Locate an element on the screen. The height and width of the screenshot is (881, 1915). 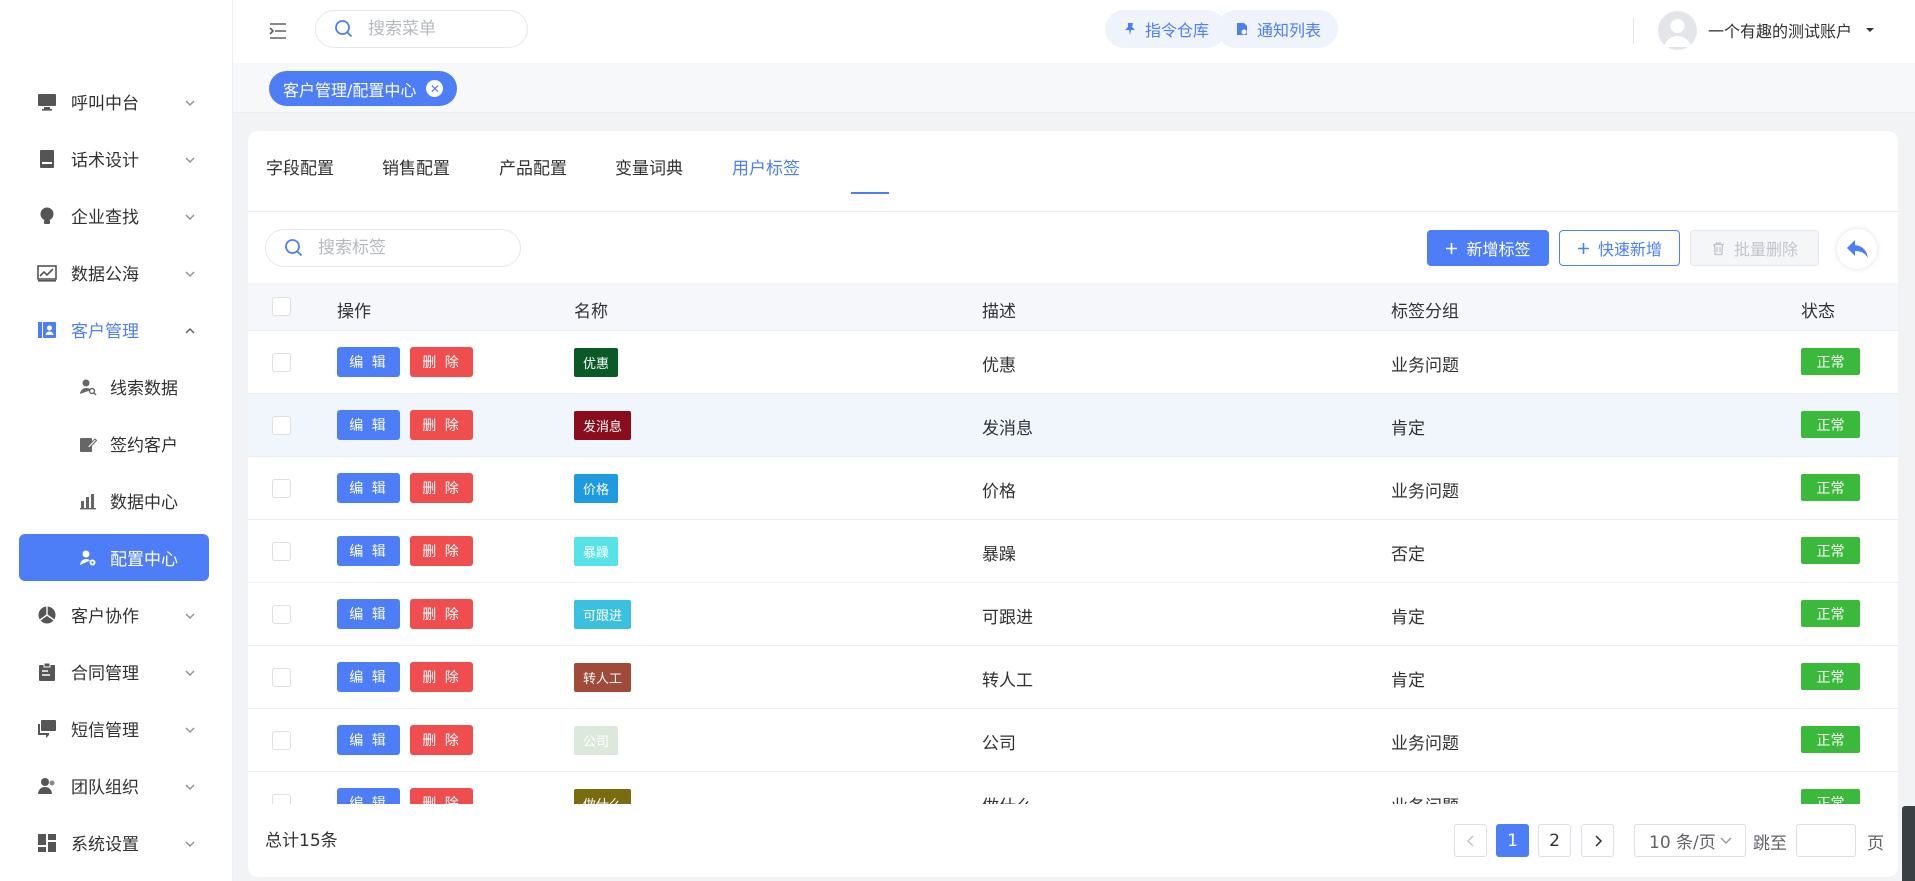
sidebar-item-label: 系统设置 is located at coordinates (105, 845).